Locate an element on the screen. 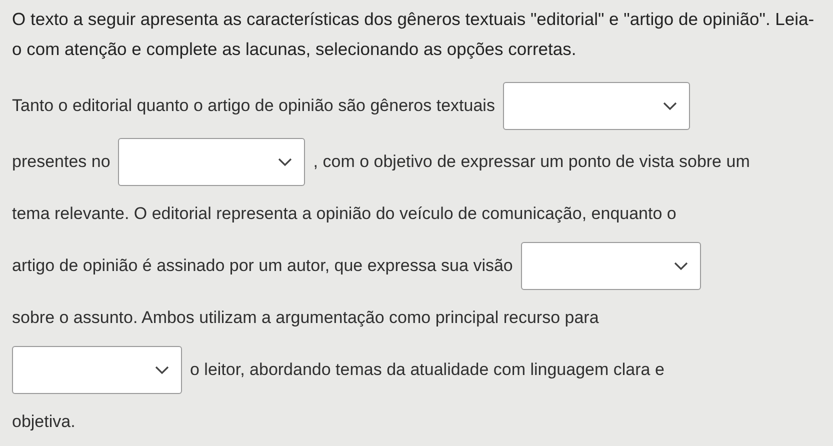 The height and width of the screenshot is (446, 833). passage-text: tema relevante. O editorial representa a opinião do veículo de comunicação, enquanto o is located at coordinates (344, 214).